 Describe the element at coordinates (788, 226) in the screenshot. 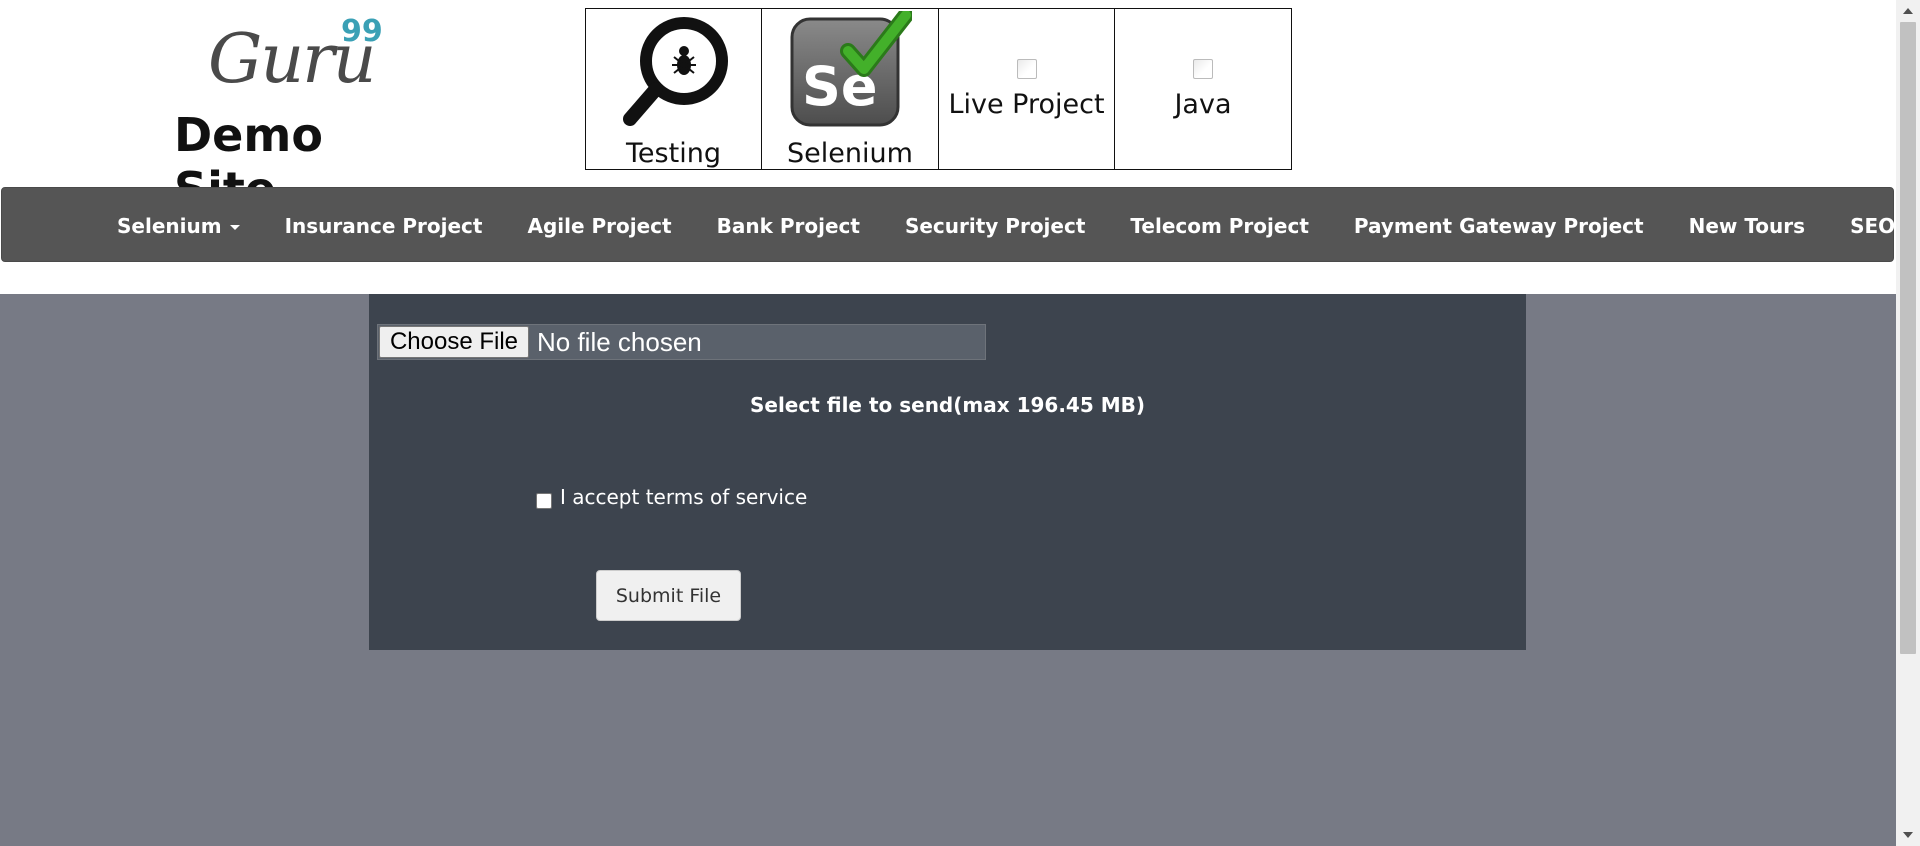

I see `nav-item-bank-project: Bank Project` at that location.